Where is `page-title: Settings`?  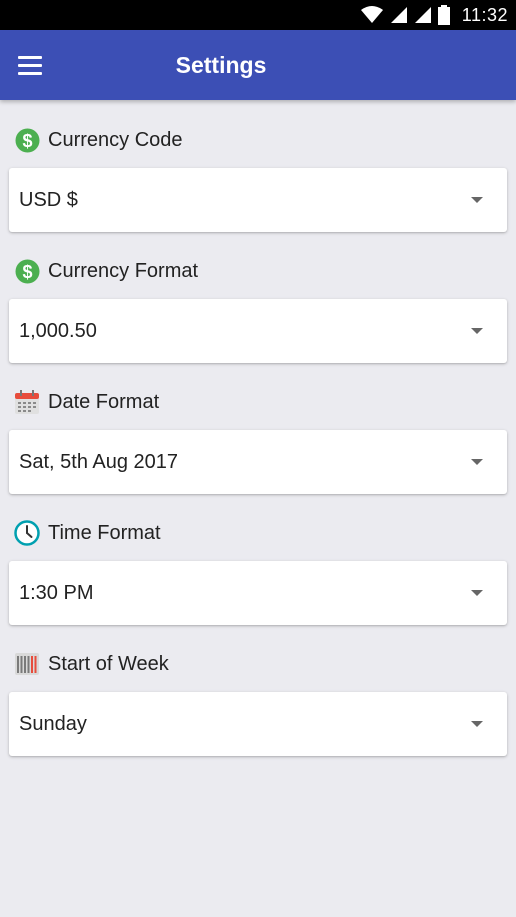 page-title: Settings is located at coordinates (221, 65).